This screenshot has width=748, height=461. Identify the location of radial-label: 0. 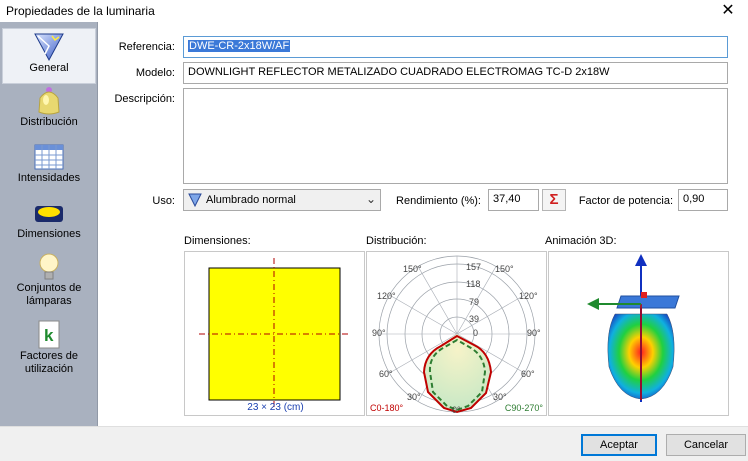
(476, 333).